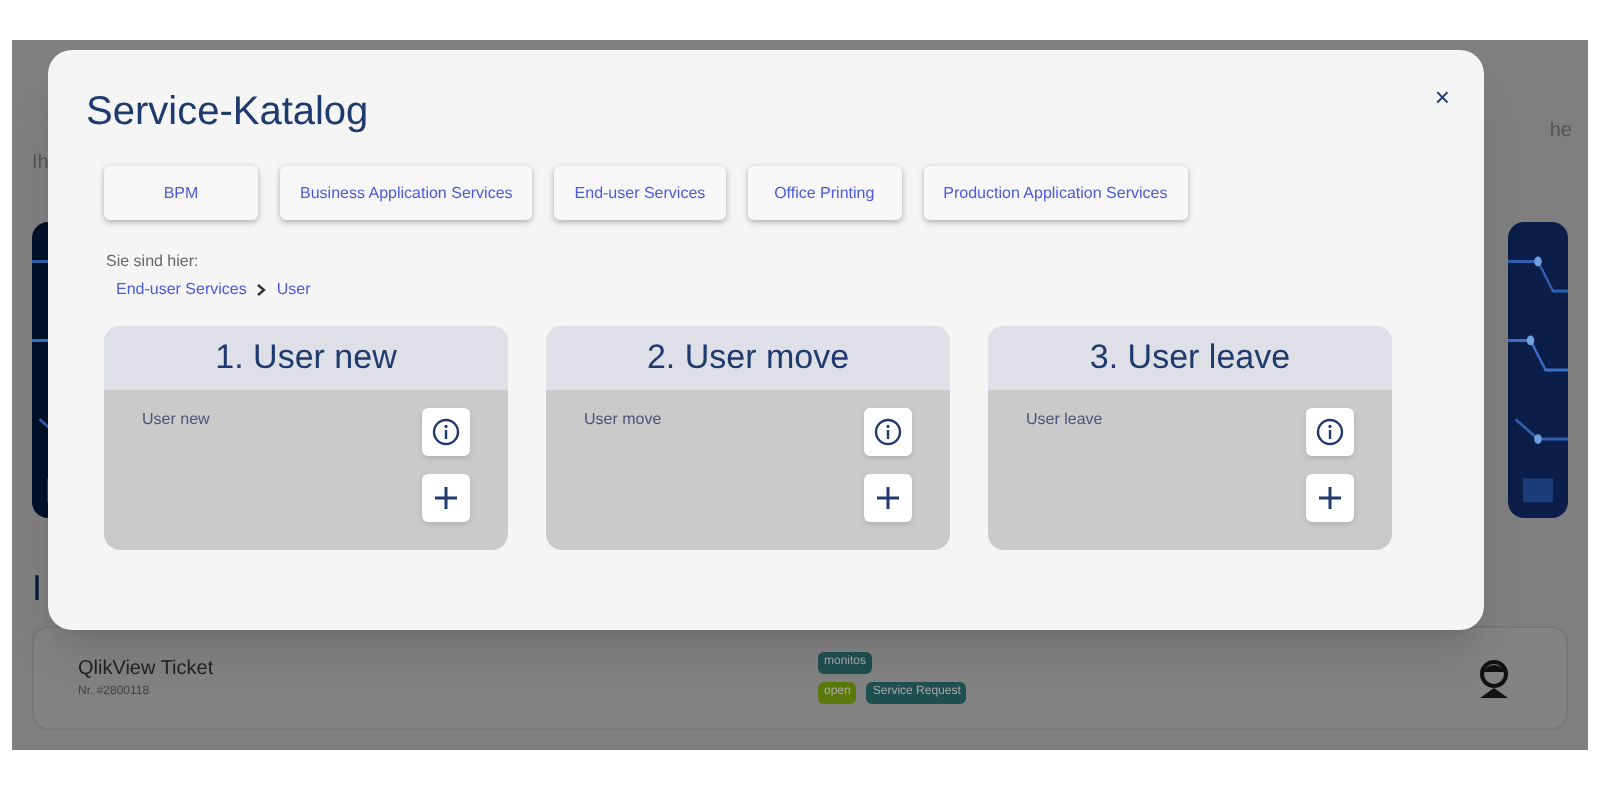 This screenshot has height=802, width=1600. I want to click on category-button: BPM, so click(181, 193).